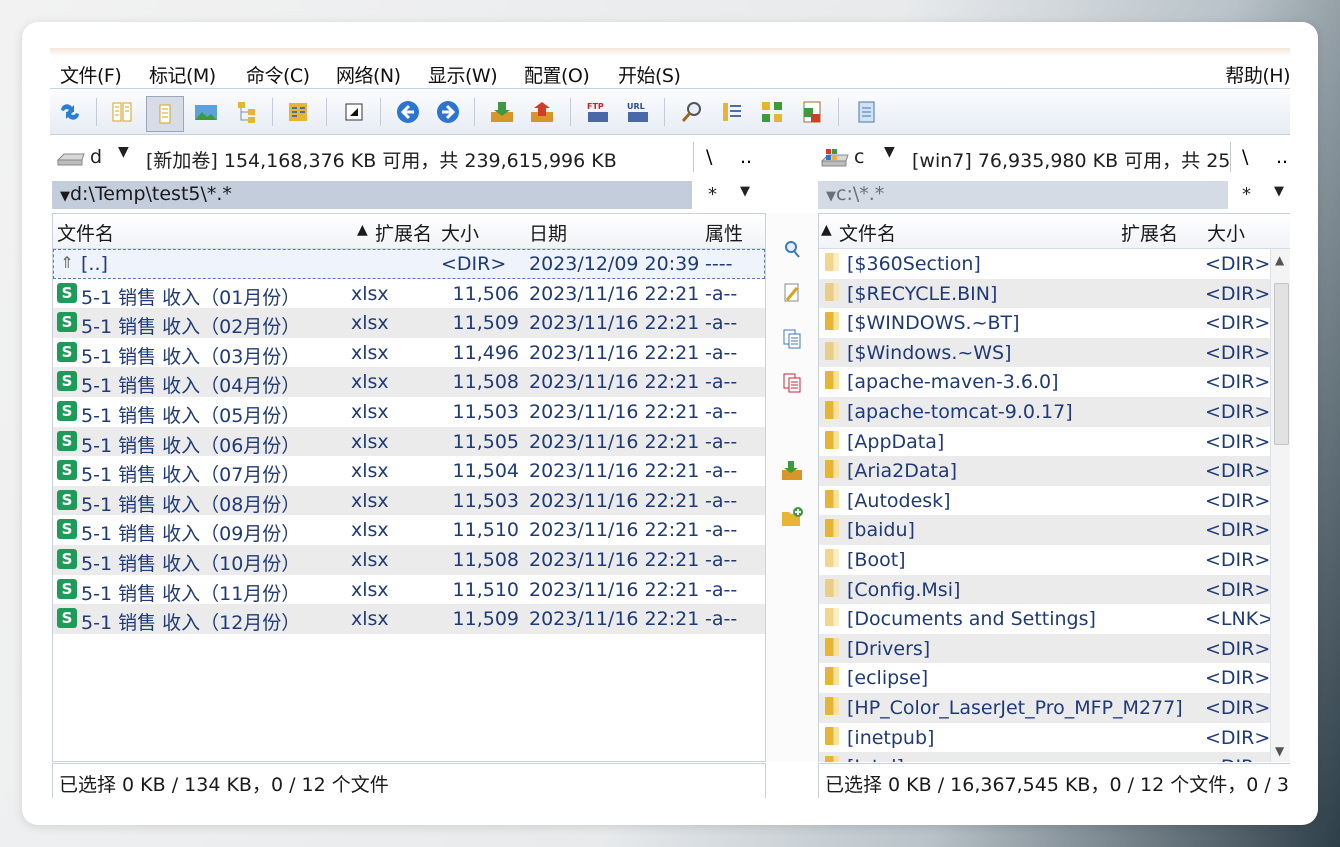 The height and width of the screenshot is (847, 1340). I want to click on menu-mark: 标记(M), so click(182, 74).